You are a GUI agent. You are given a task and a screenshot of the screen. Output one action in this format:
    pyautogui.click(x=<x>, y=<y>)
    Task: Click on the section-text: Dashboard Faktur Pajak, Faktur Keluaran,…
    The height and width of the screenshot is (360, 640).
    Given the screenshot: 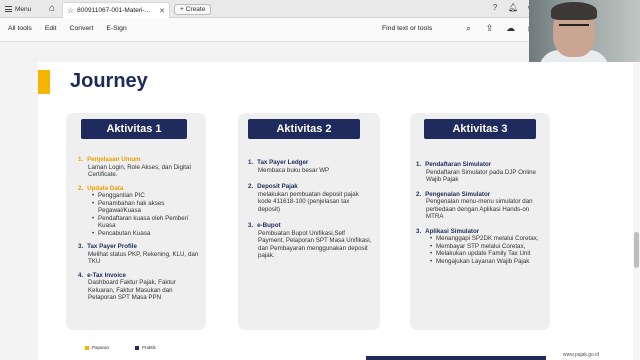 What is the action you would take?
    pyautogui.click(x=132, y=290)
    